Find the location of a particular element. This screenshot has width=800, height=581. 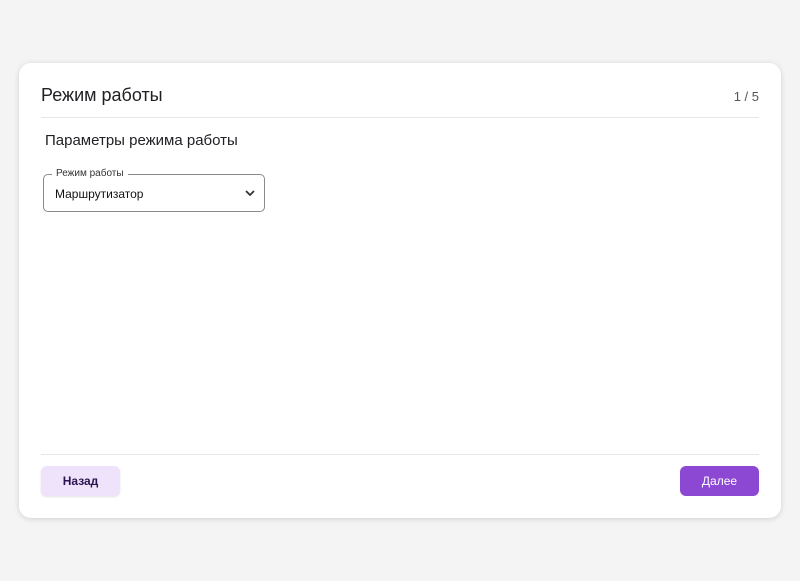

wizard-header: Режим работы 1 / 5 is located at coordinates (400, 90).